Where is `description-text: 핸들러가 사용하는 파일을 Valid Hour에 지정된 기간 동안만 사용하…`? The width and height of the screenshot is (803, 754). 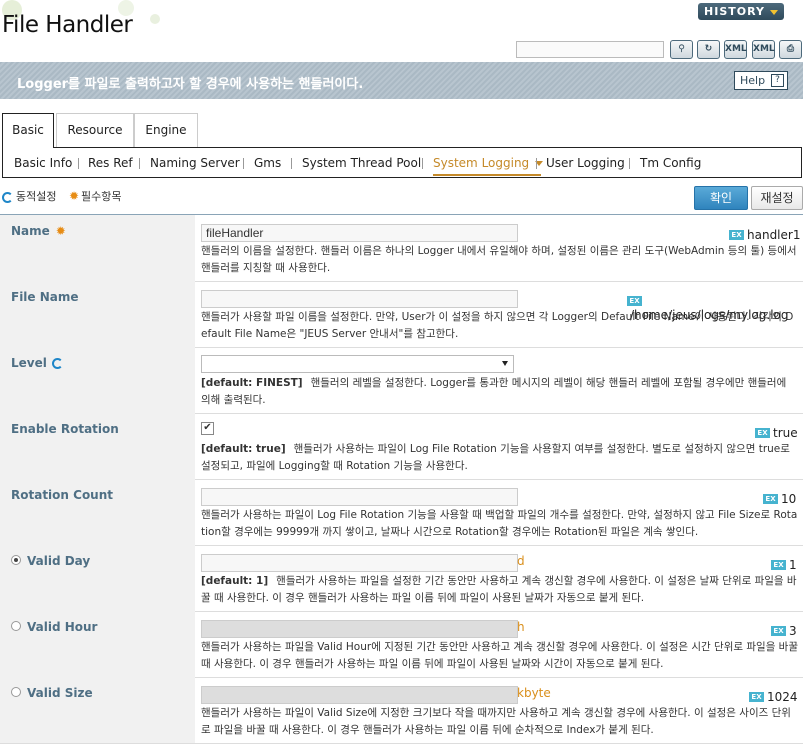
description-text: 핸들러가 사용하는 파일을 Valid Hour에 지정된 기간 동안만 사용하… is located at coordinates (500, 655).